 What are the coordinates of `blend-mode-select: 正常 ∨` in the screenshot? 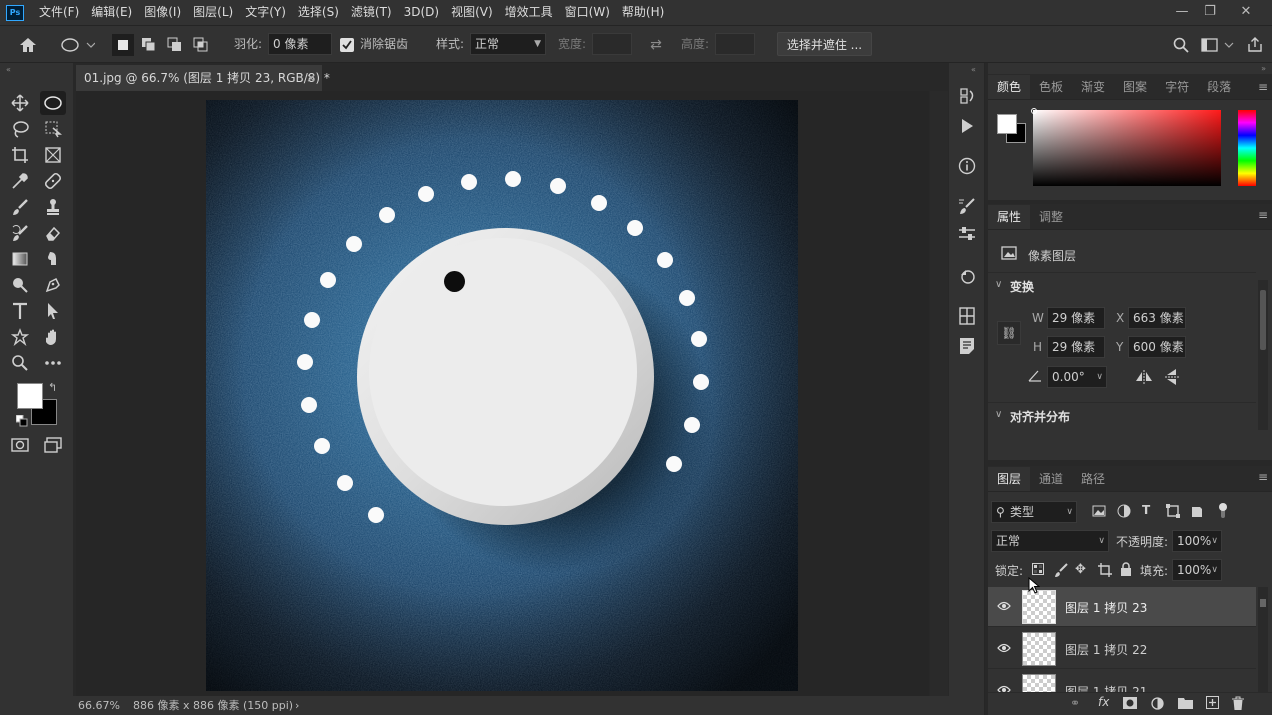 It's located at (1050, 541).